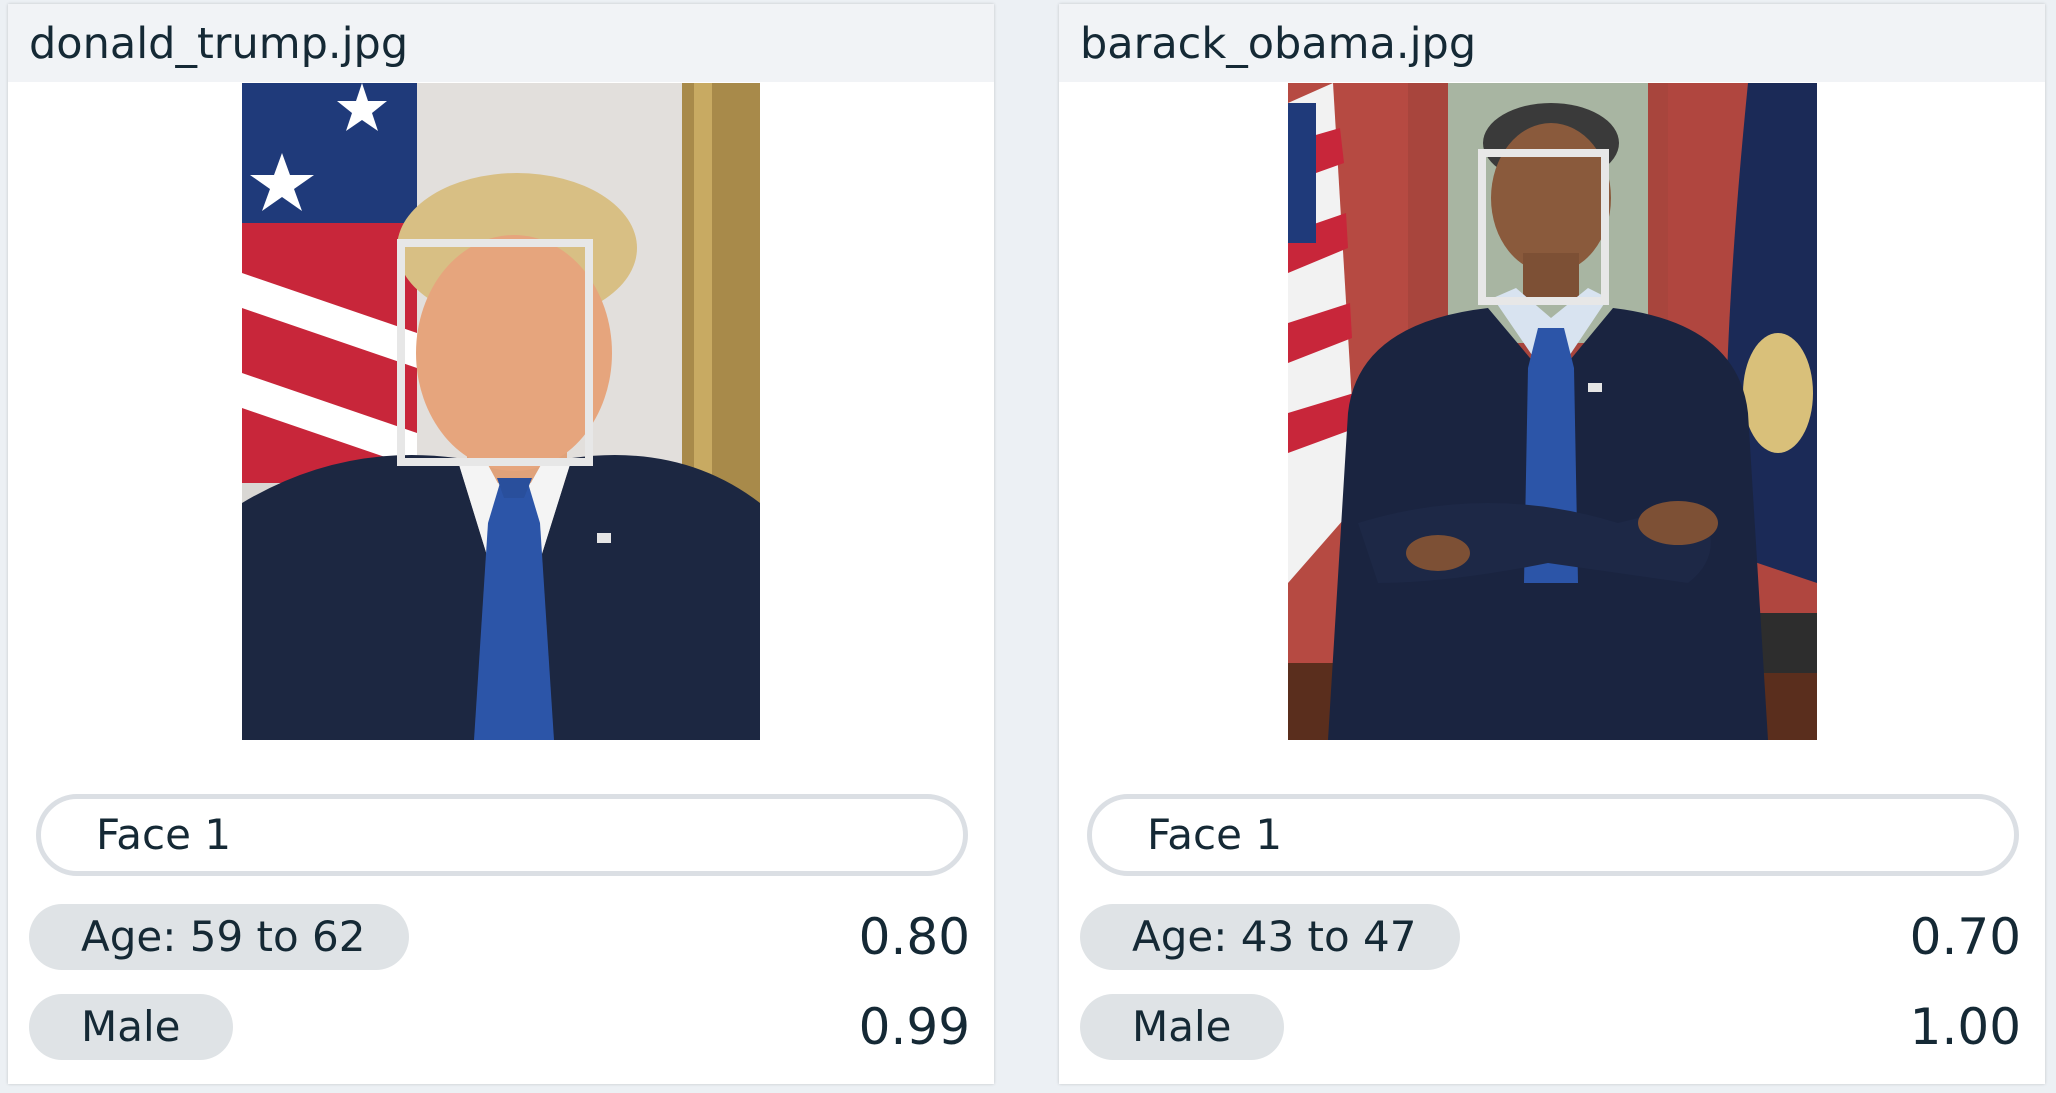 Image resolution: width=2056 pixels, height=1093 pixels. Describe the element at coordinates (501, 43) in the screenshot. I see `card-title: donald_trump.jpg` at that location.